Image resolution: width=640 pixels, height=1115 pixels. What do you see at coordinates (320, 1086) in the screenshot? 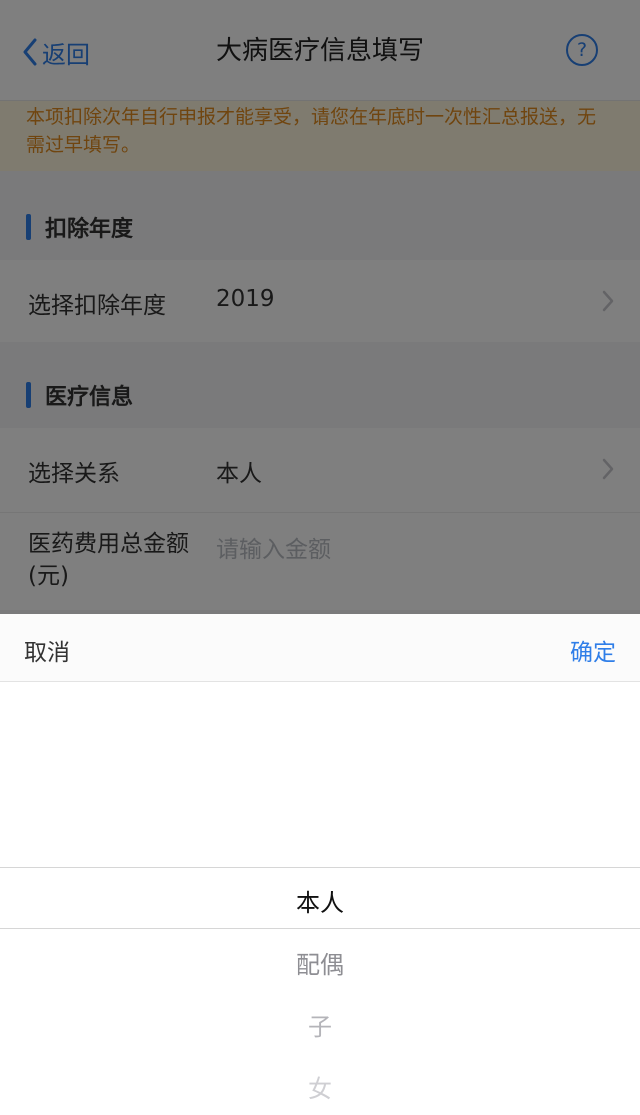
I see `picker-option-daughter: 女` at bounding box center [320, 1086].